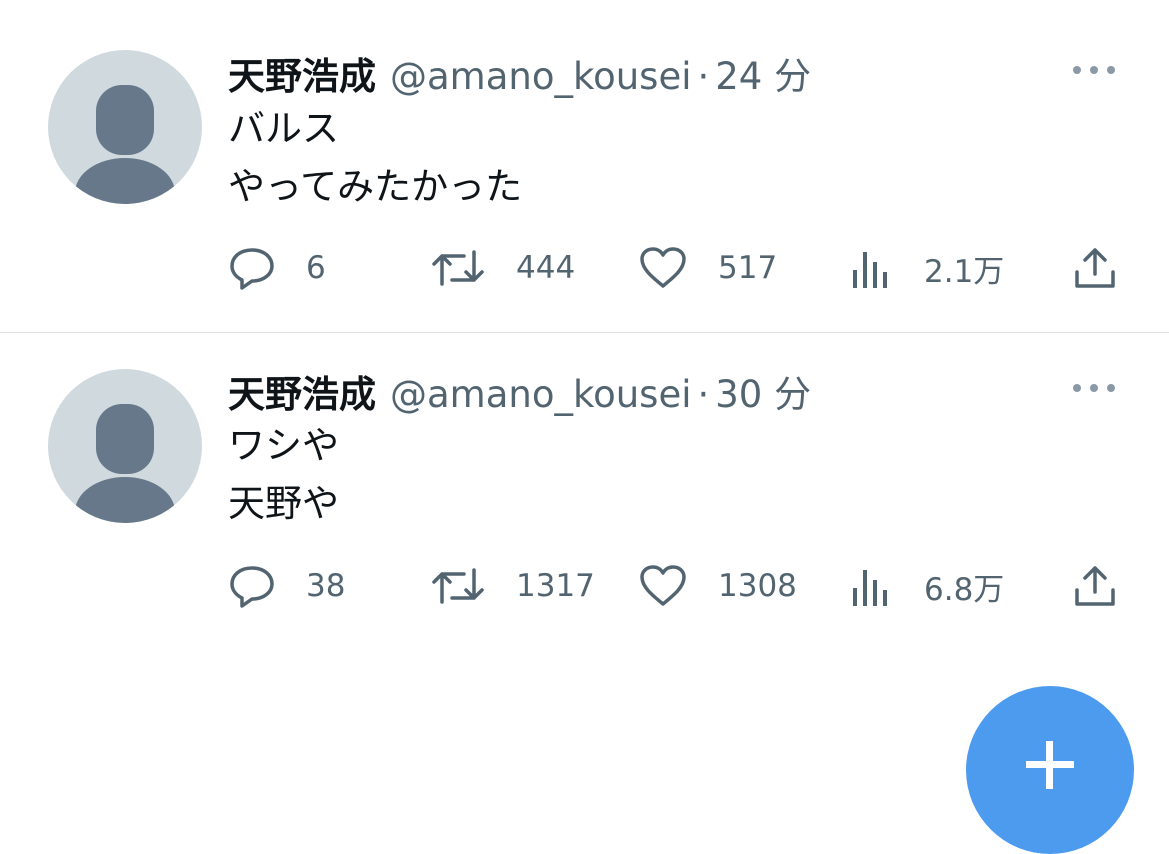  I want to click on views-count: 2.1万, so click(964, 271).